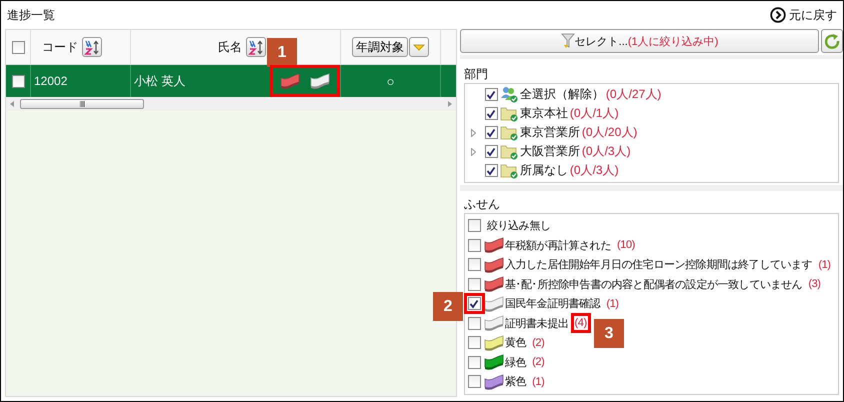  What do you see at coordinates (814, 284) in the screenshot?
I see `count-label: (3)` at bounding box center [814, 284].